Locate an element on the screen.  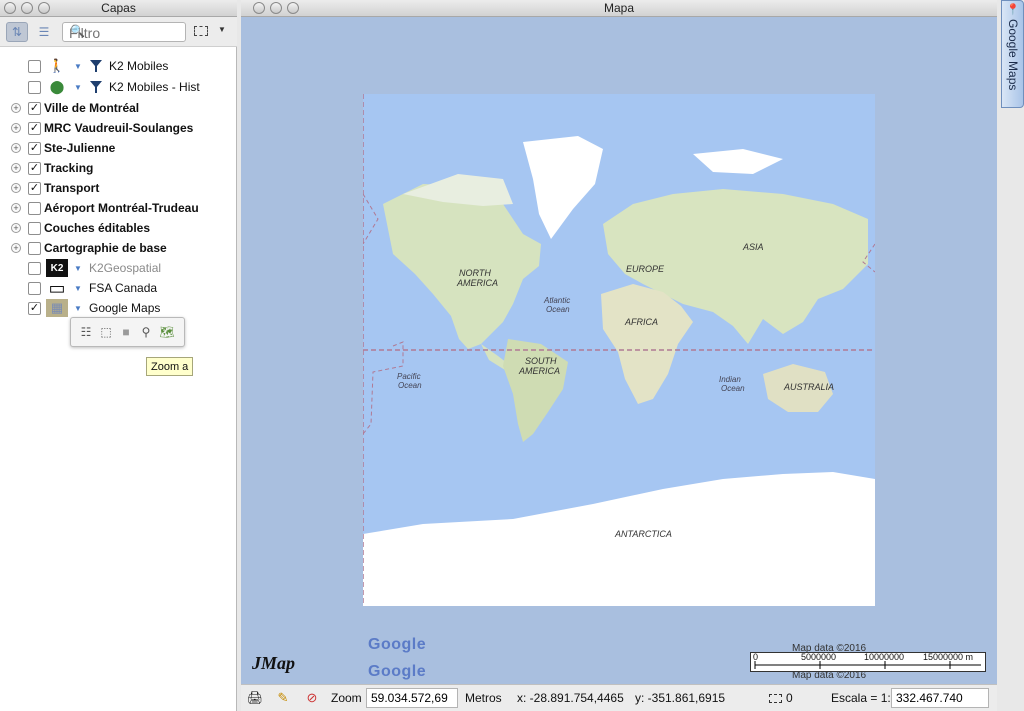
layer-row: ✓ ▦ ▼ Google Maps is located at coordinates (118, 308).